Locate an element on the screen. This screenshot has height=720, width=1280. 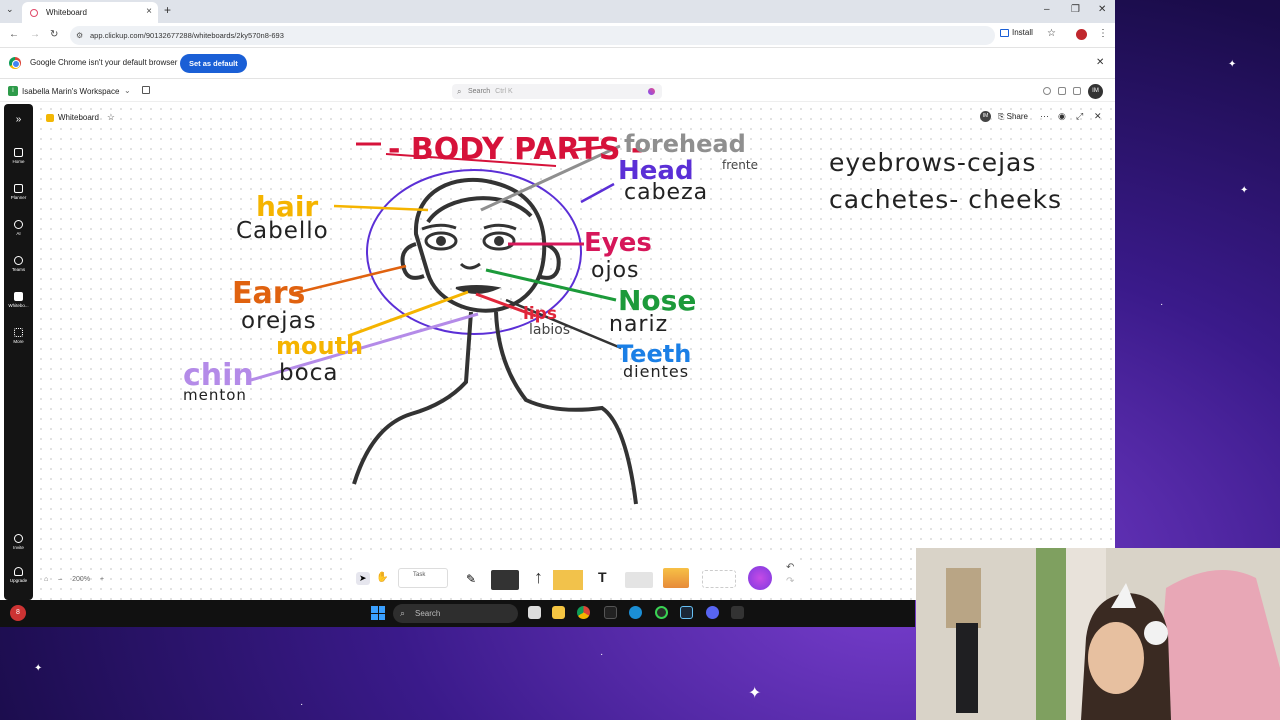
sticky-note-icon is located at coordinates (568, 580).